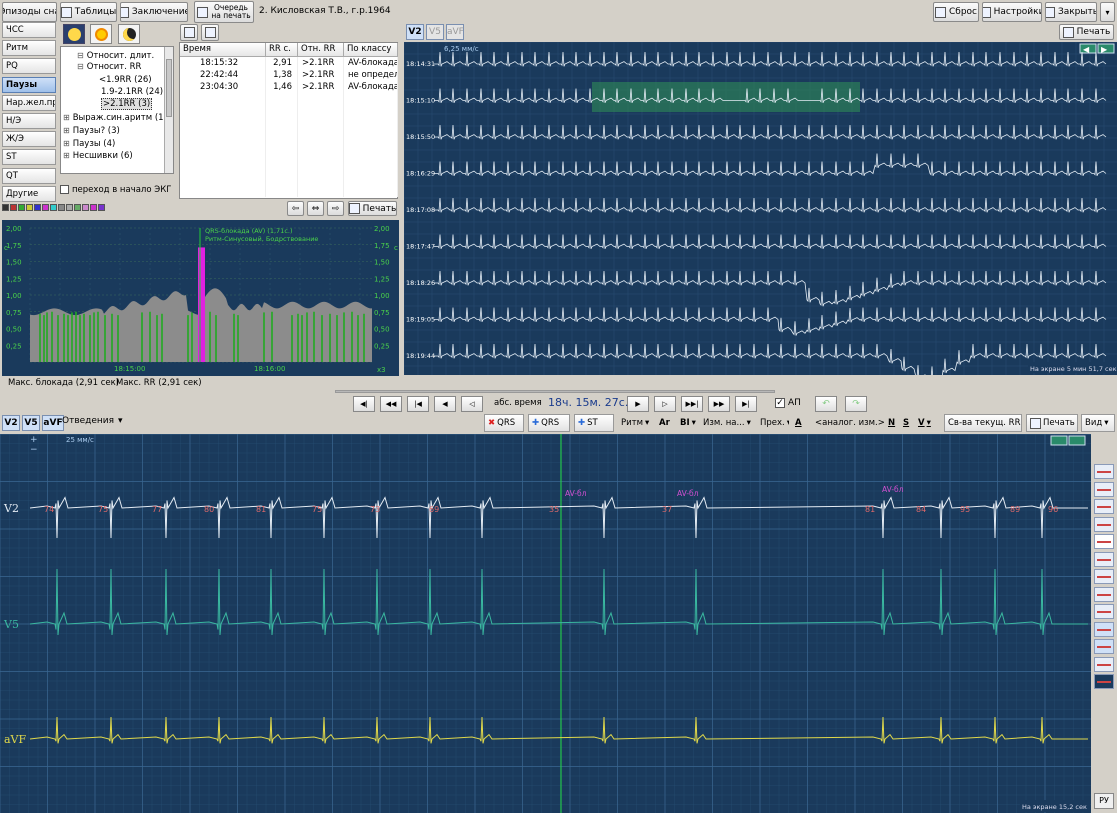  I want to click on compare-icon, so click(1104, 646).